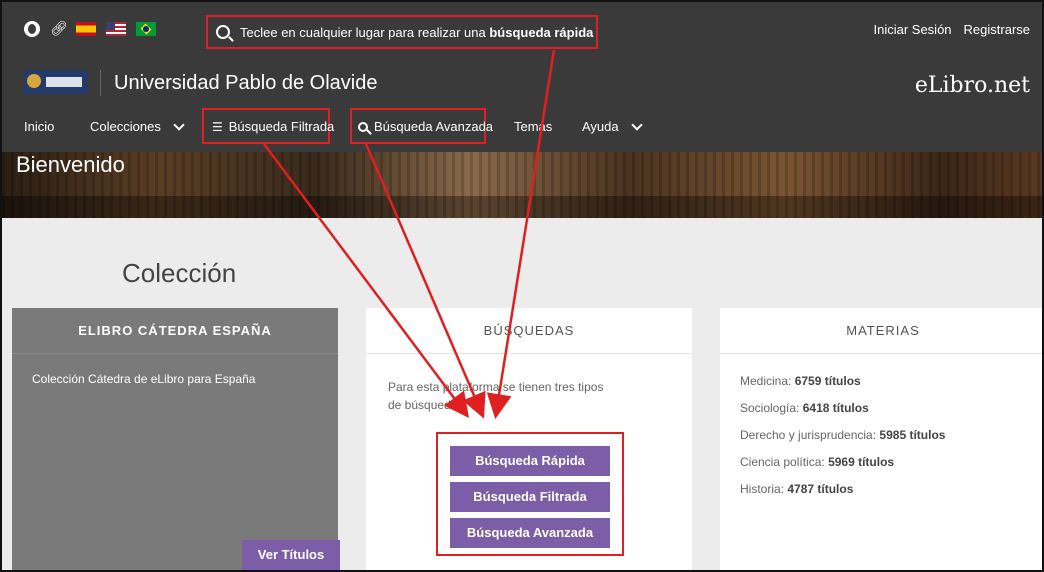  Describe the element at coordinates (881, 331) in the screenshot. I see `materias-title: MATERIAS` at that location.